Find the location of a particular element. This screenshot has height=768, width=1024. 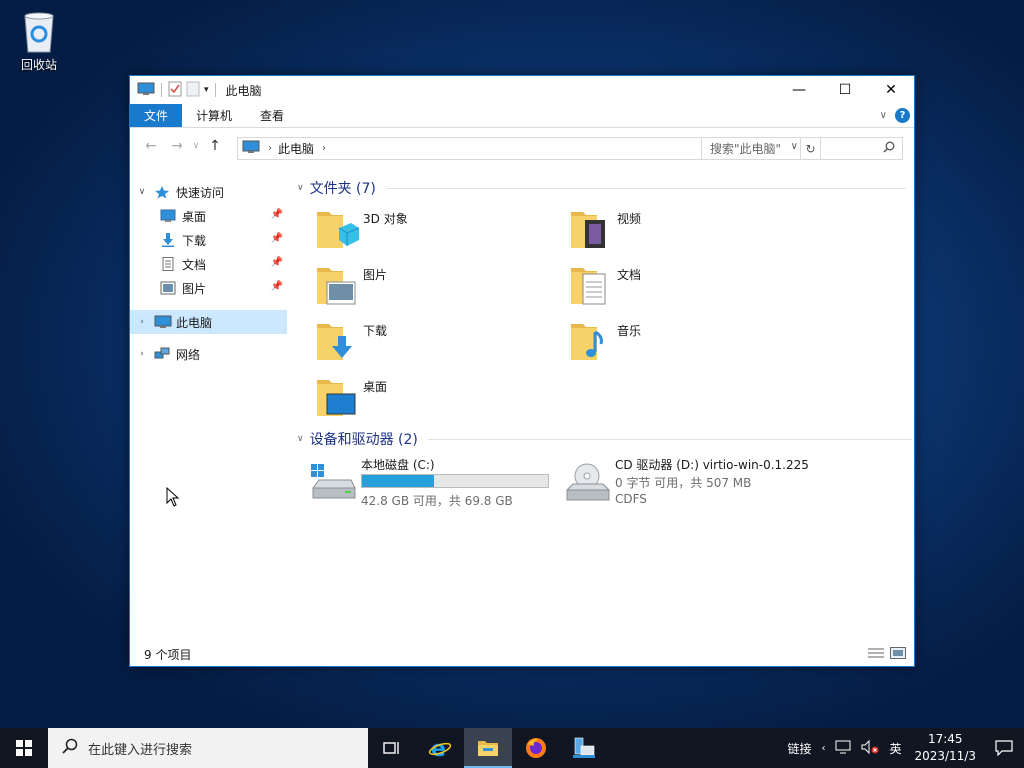

taskbar: 在此键入进行搜索 e 链接 ‹ 英 17:45 2023/11/3 is located at coordinates (512, 748).